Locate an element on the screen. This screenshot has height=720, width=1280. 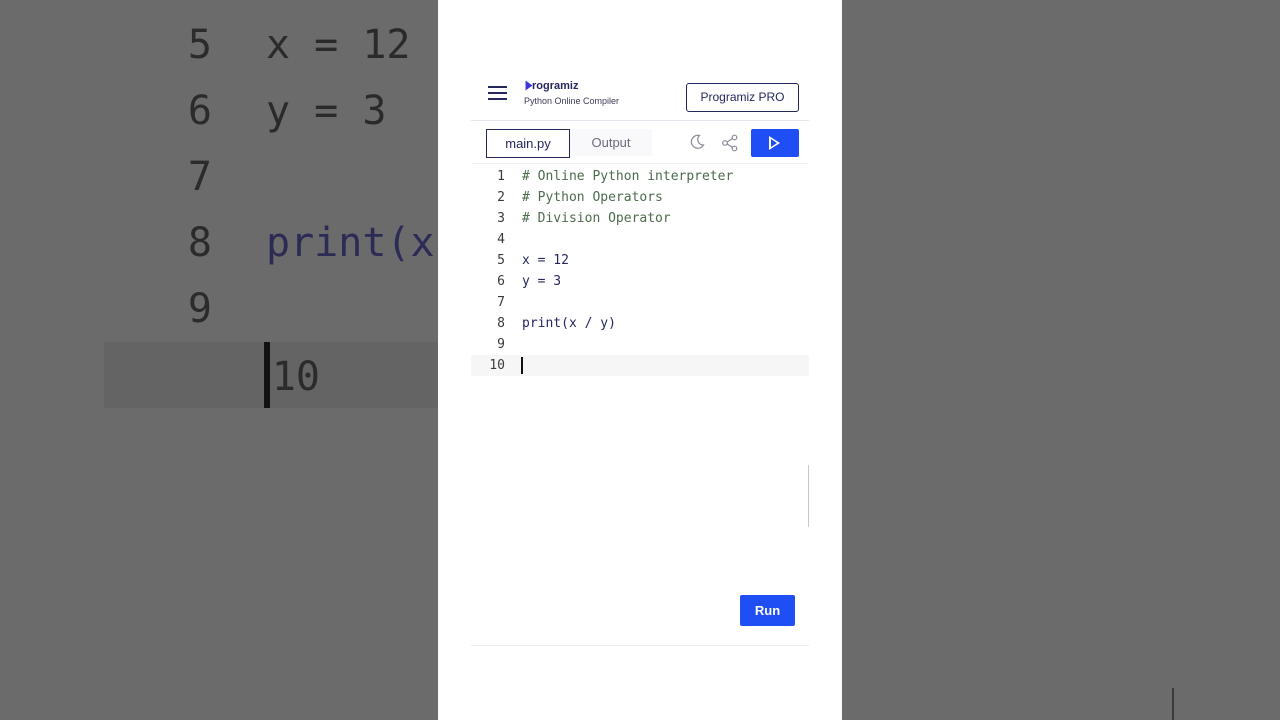
line-number: 2 is located at coordinates (501, 197).